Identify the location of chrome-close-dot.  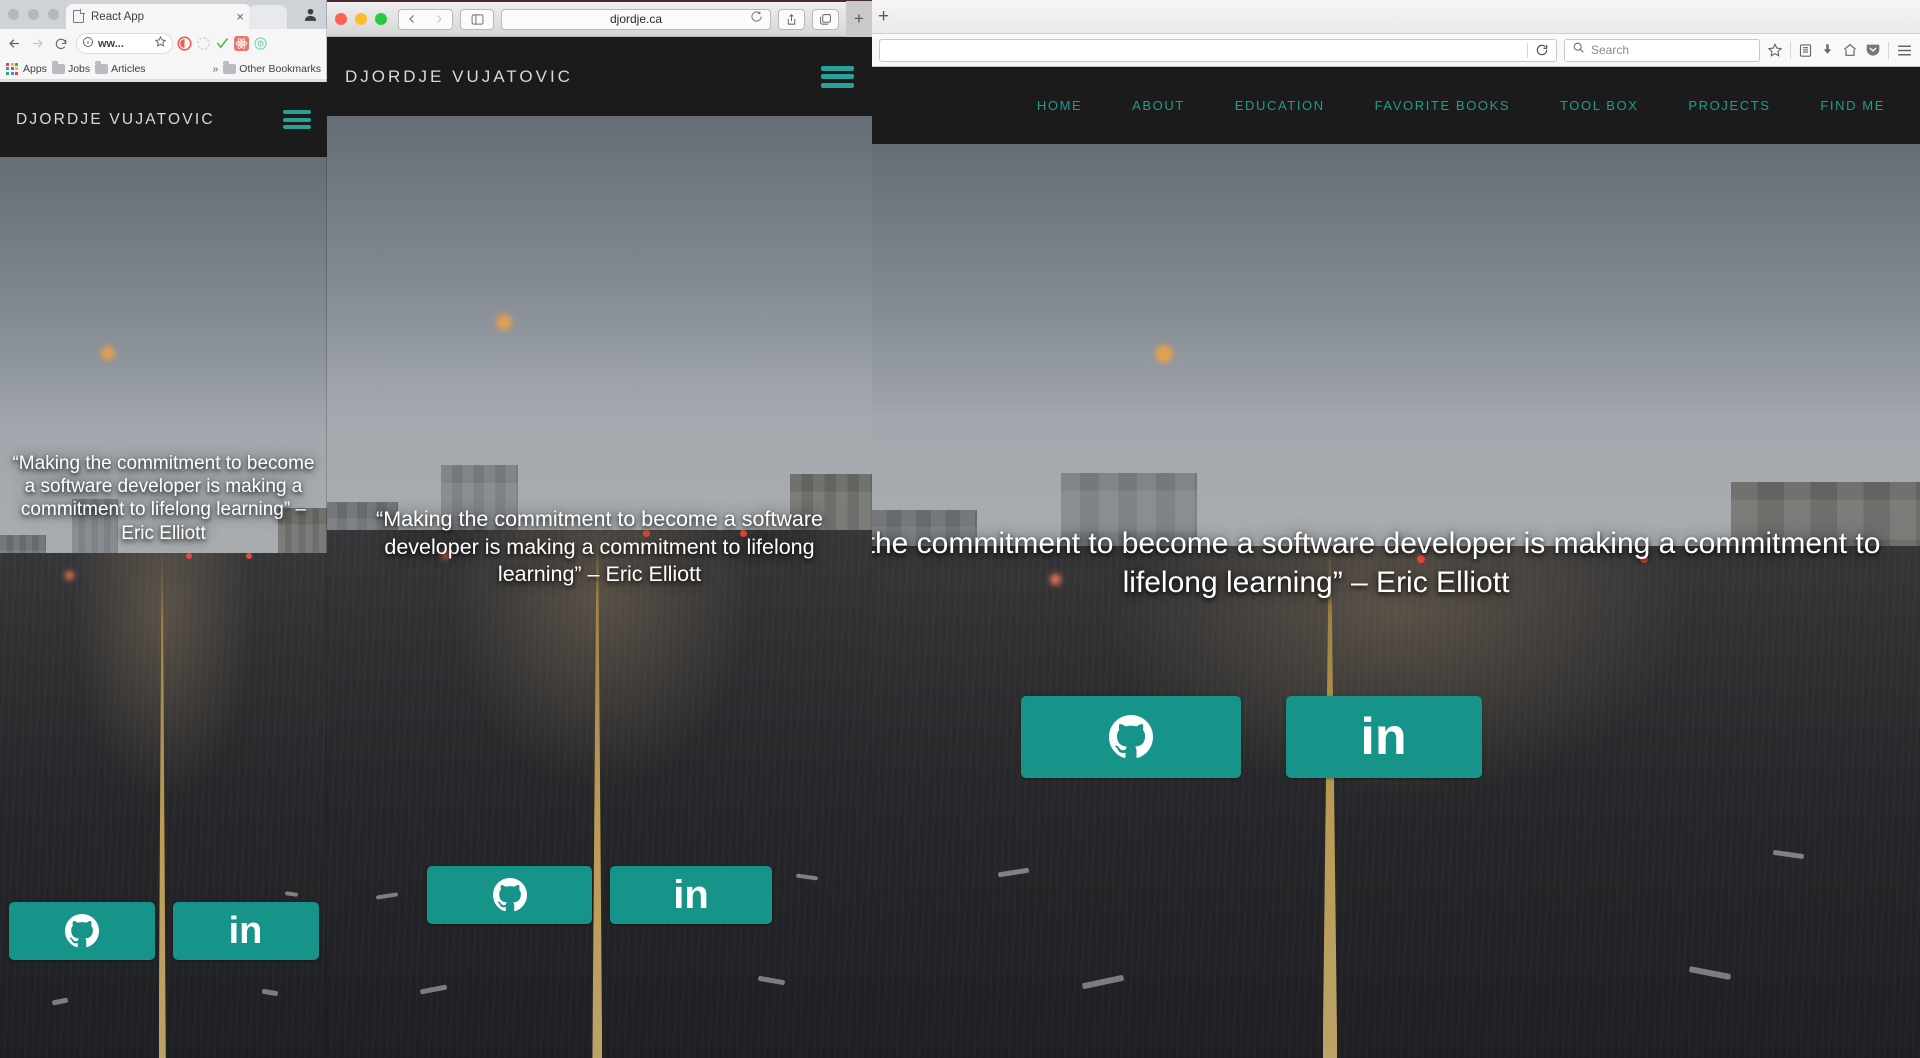
(13, 14).